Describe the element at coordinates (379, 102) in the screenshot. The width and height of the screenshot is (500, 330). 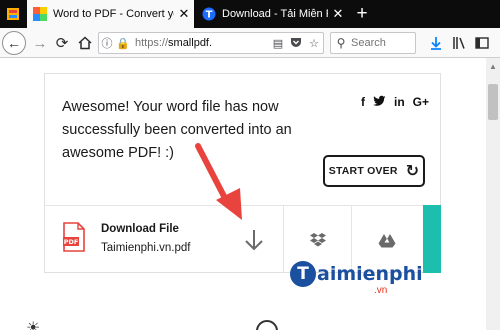
I see `twitter-icon` at that location.